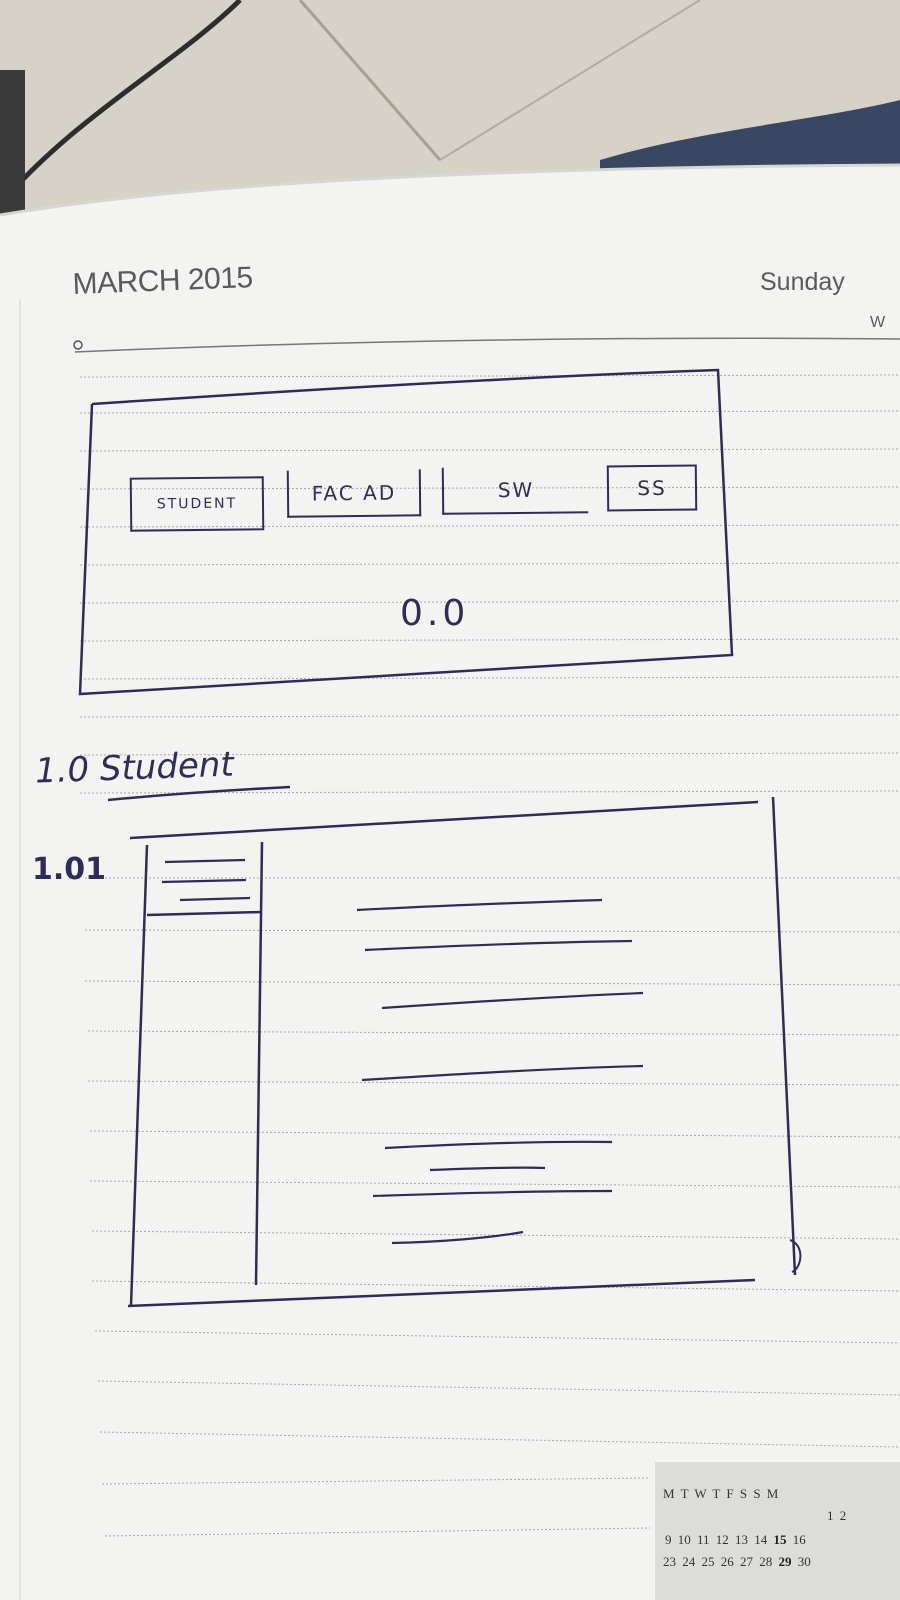 The height and width of the screenshot is (1600, 900). What do you see at coordinates (761, 1539) in the screenshot?
I see `calendar-day: 14` at bounding box center [761, 1539].